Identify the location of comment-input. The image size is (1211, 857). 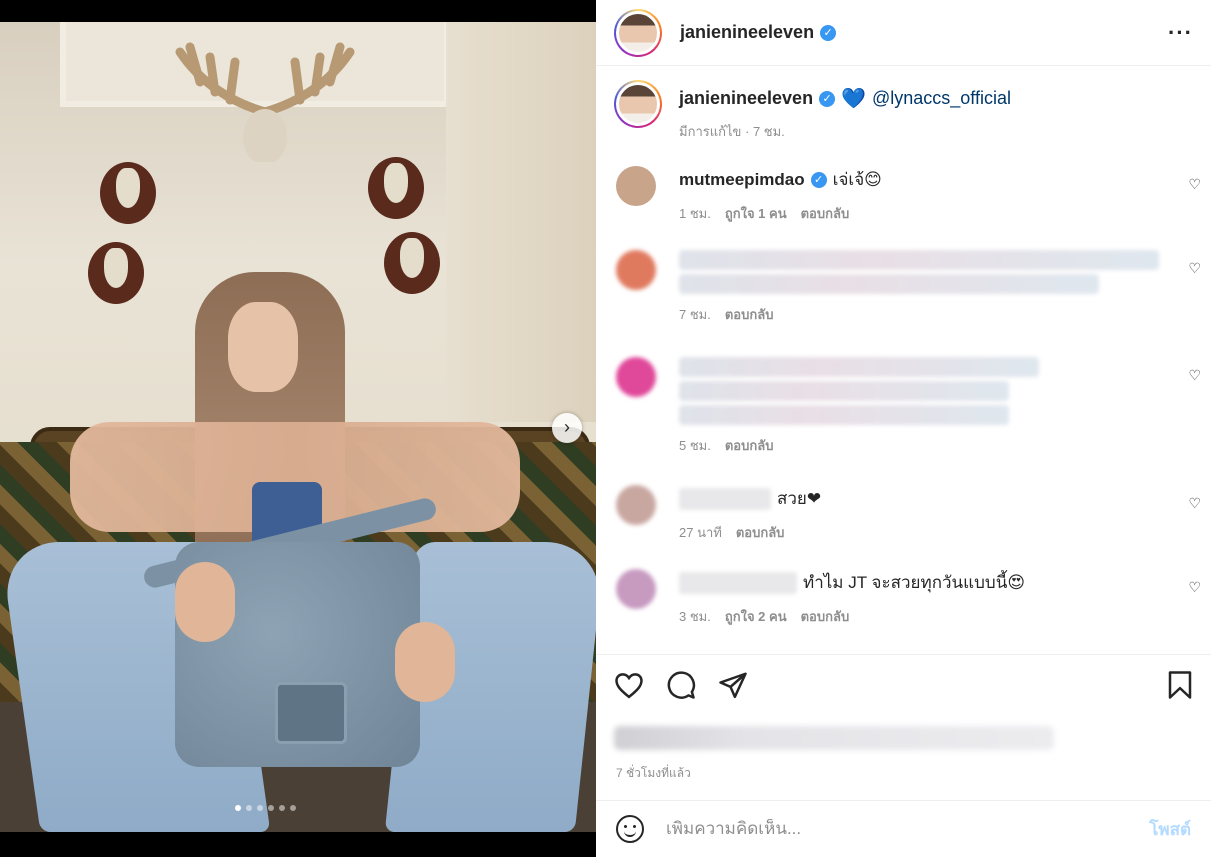
(908, 829).